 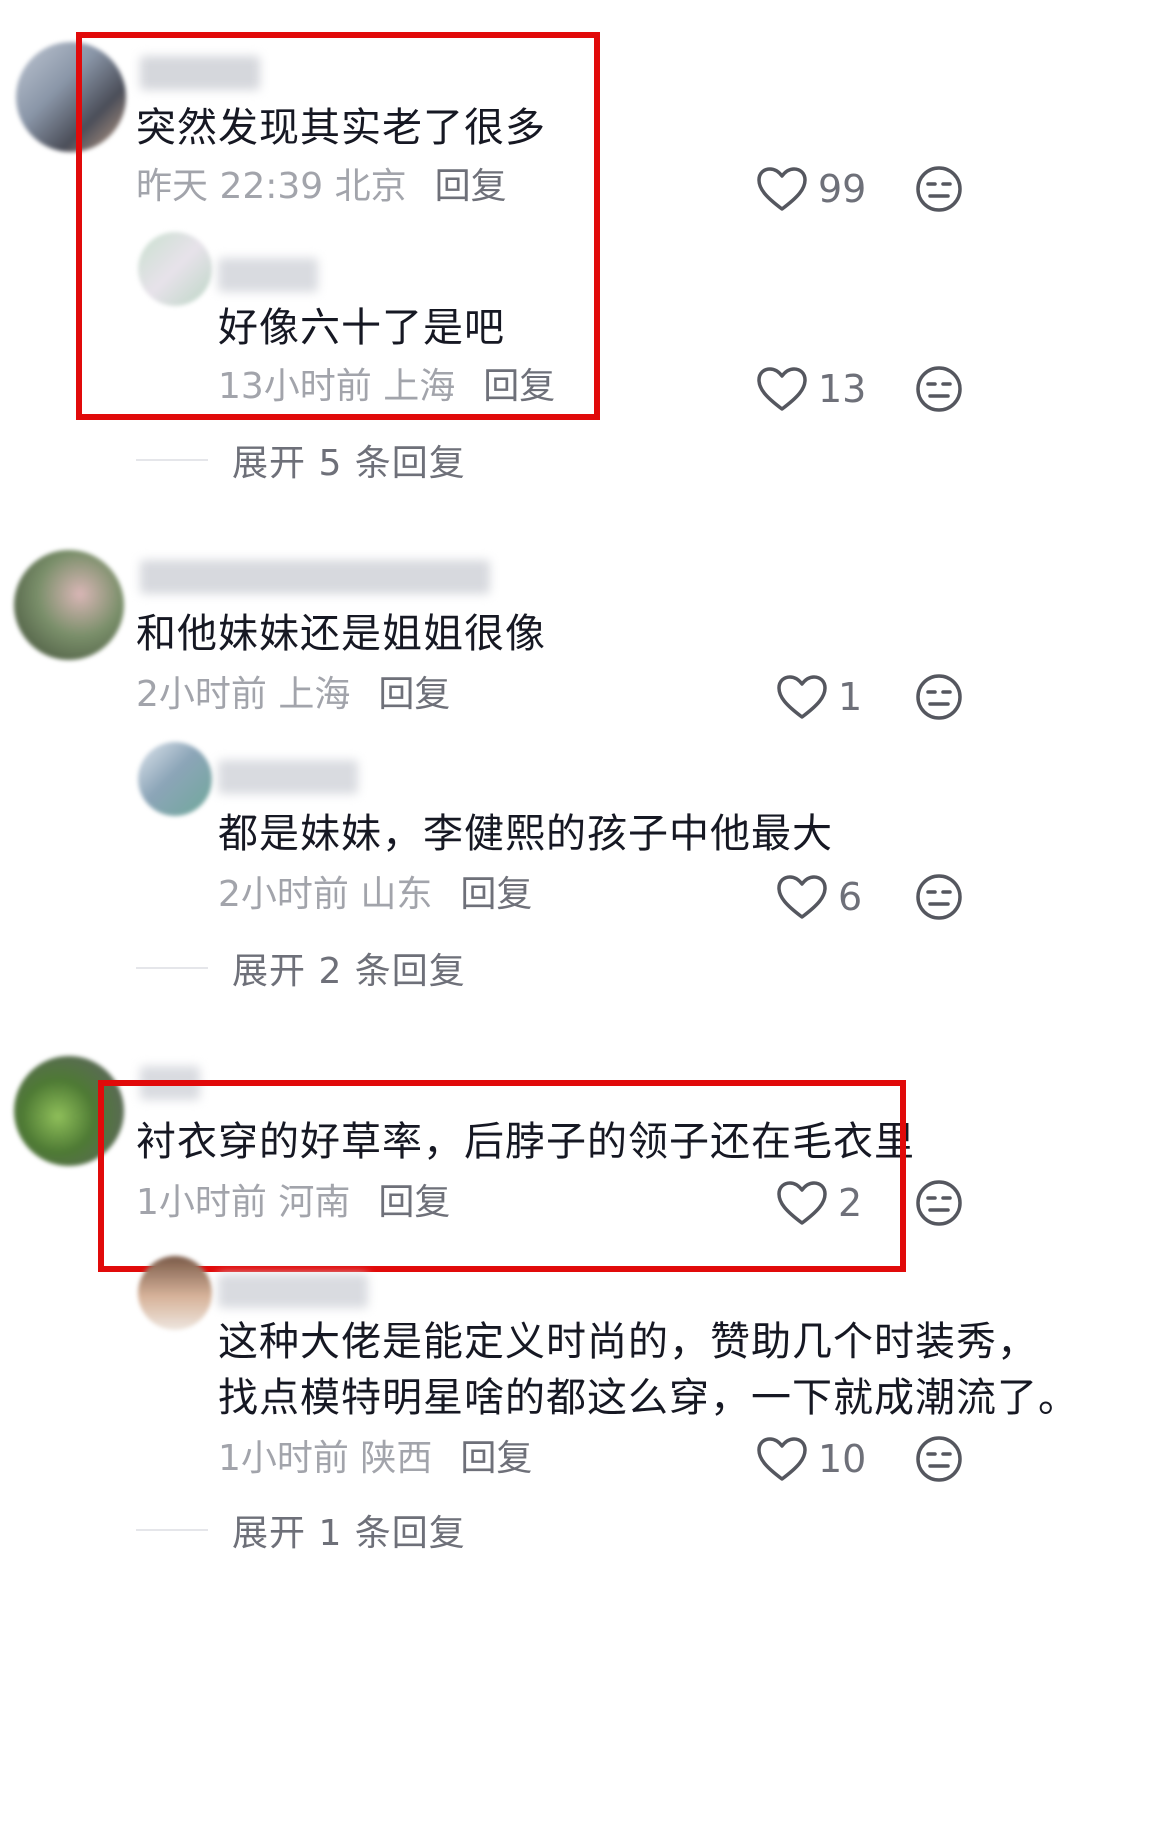 I want to click on reply-text-line2: 找点模特明星啥的都这么穿，一下就成潮流了。, so click(x=648, y=1398).